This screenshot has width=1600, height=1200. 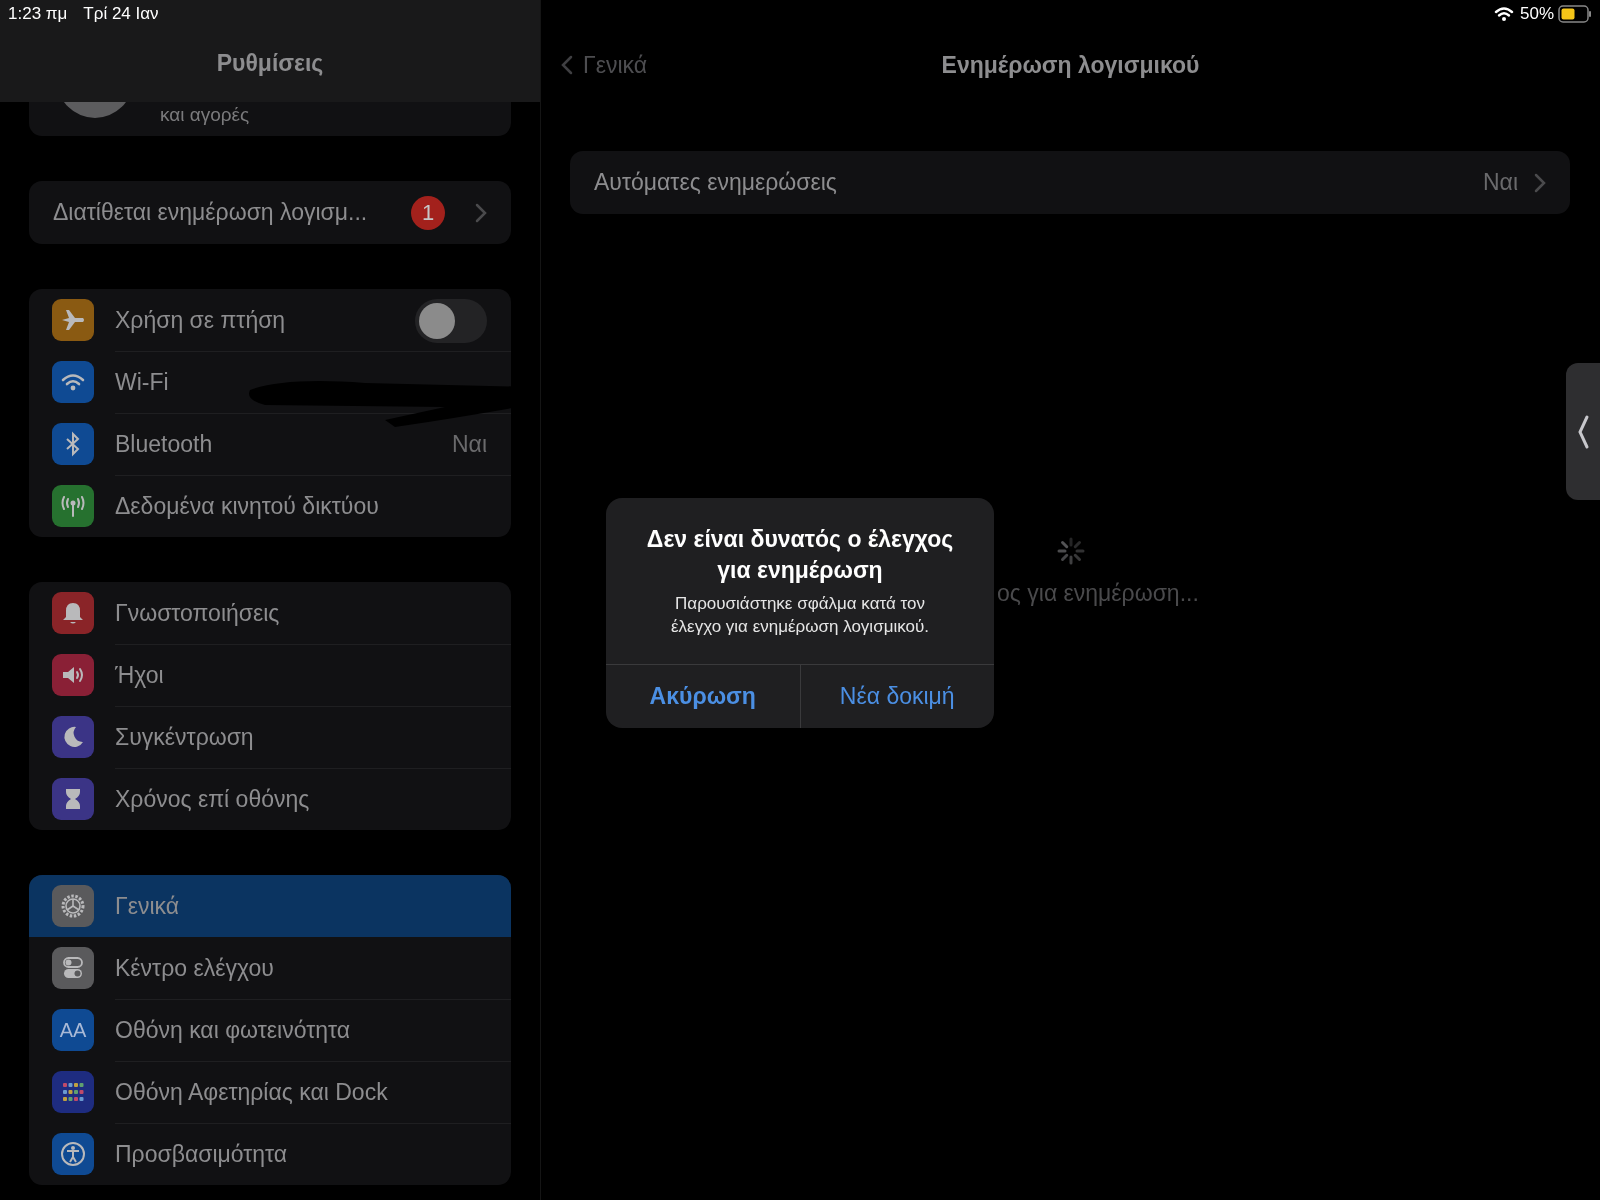 I want to click on cancel-button: Ακύρωση, so click(x=703, y=696).